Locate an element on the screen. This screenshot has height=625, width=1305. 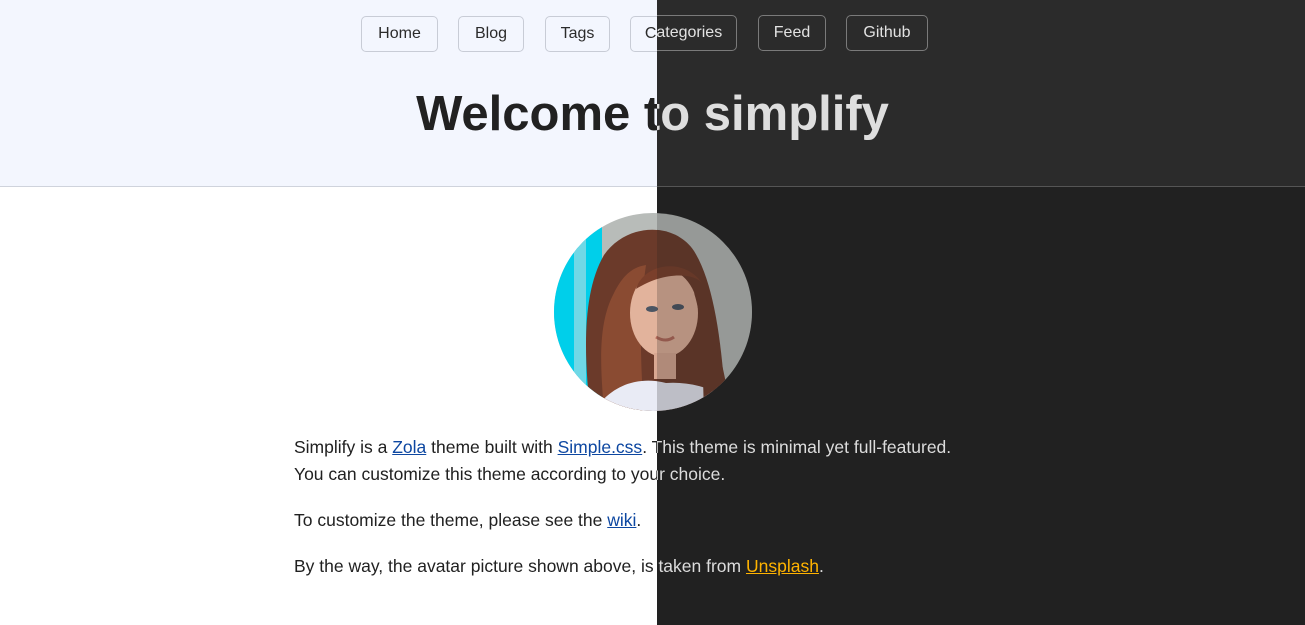
nav-feed-dark: Feed is located at coordinates (792, 33).